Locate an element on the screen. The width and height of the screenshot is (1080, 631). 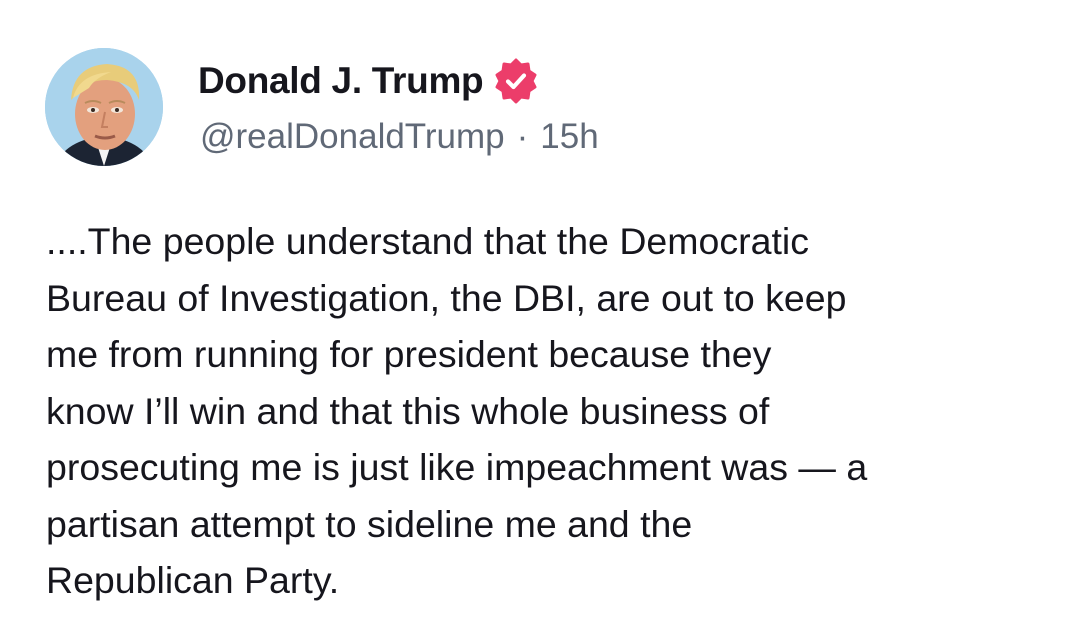
avatar-photo is located at coordinates (104, 107).